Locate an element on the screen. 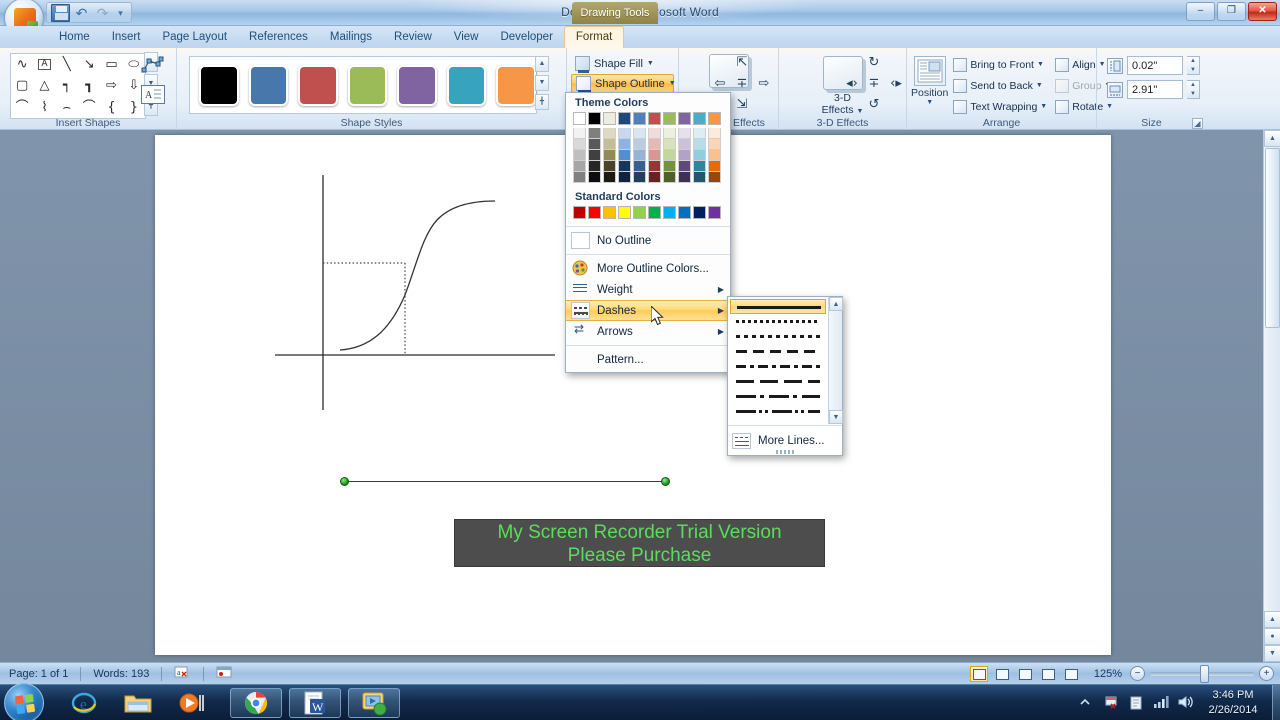 Image resolution: width=1280 pixels, height=720 pixels. standard-color-orange is located at coordinates (609, 212).